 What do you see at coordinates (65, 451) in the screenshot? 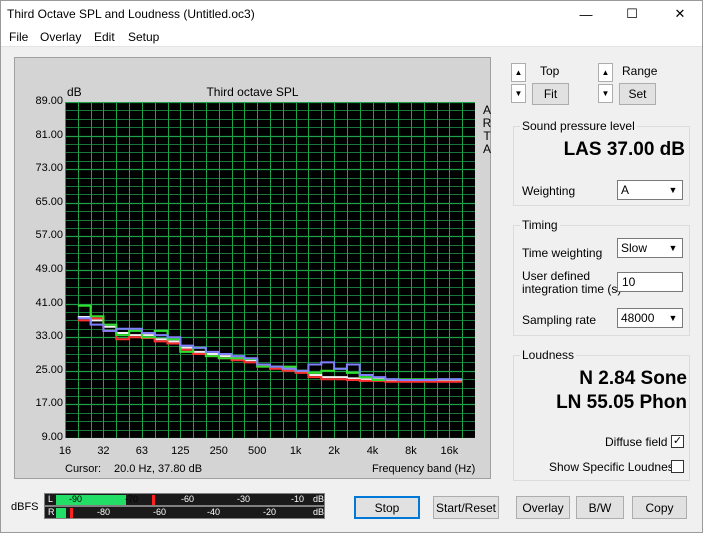
I see `x-tick-label: 16` at bounding box center [65, 451].